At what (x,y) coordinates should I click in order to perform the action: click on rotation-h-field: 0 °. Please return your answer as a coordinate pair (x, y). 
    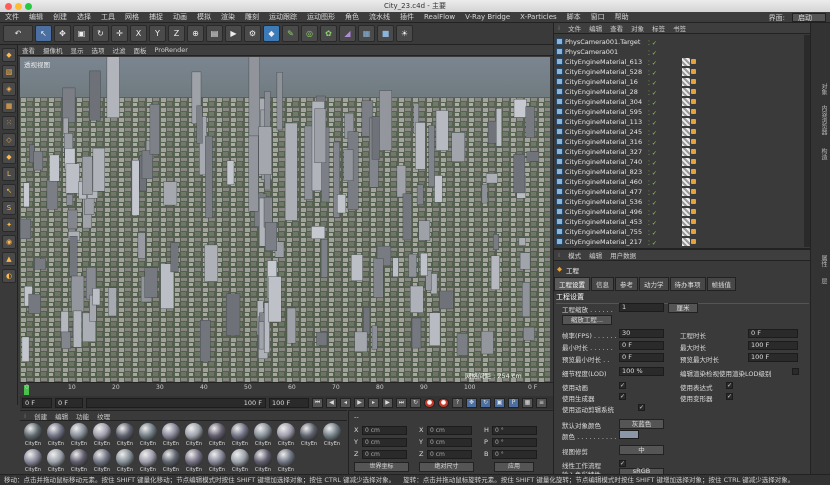
    Looking at the image, I should click on (514, 430).